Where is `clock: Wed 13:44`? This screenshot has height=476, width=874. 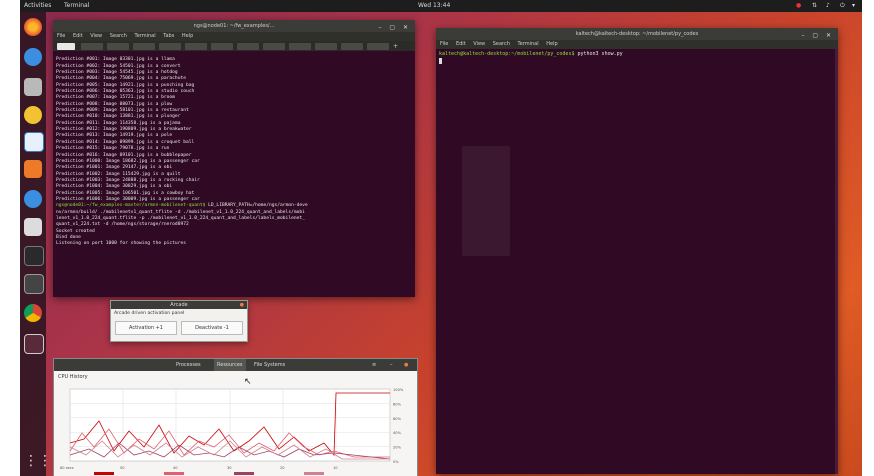 clock: Wed 13:44 is located at coordinates (434, 6).